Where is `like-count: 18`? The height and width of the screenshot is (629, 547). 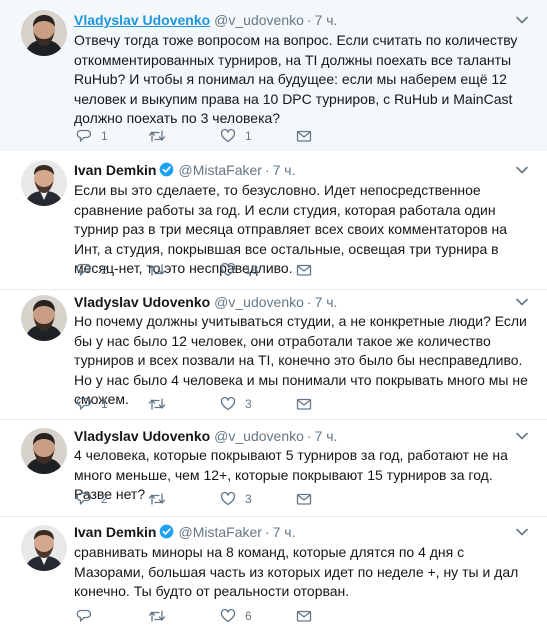
like-count: 18 is located at coordinates (252, 270).